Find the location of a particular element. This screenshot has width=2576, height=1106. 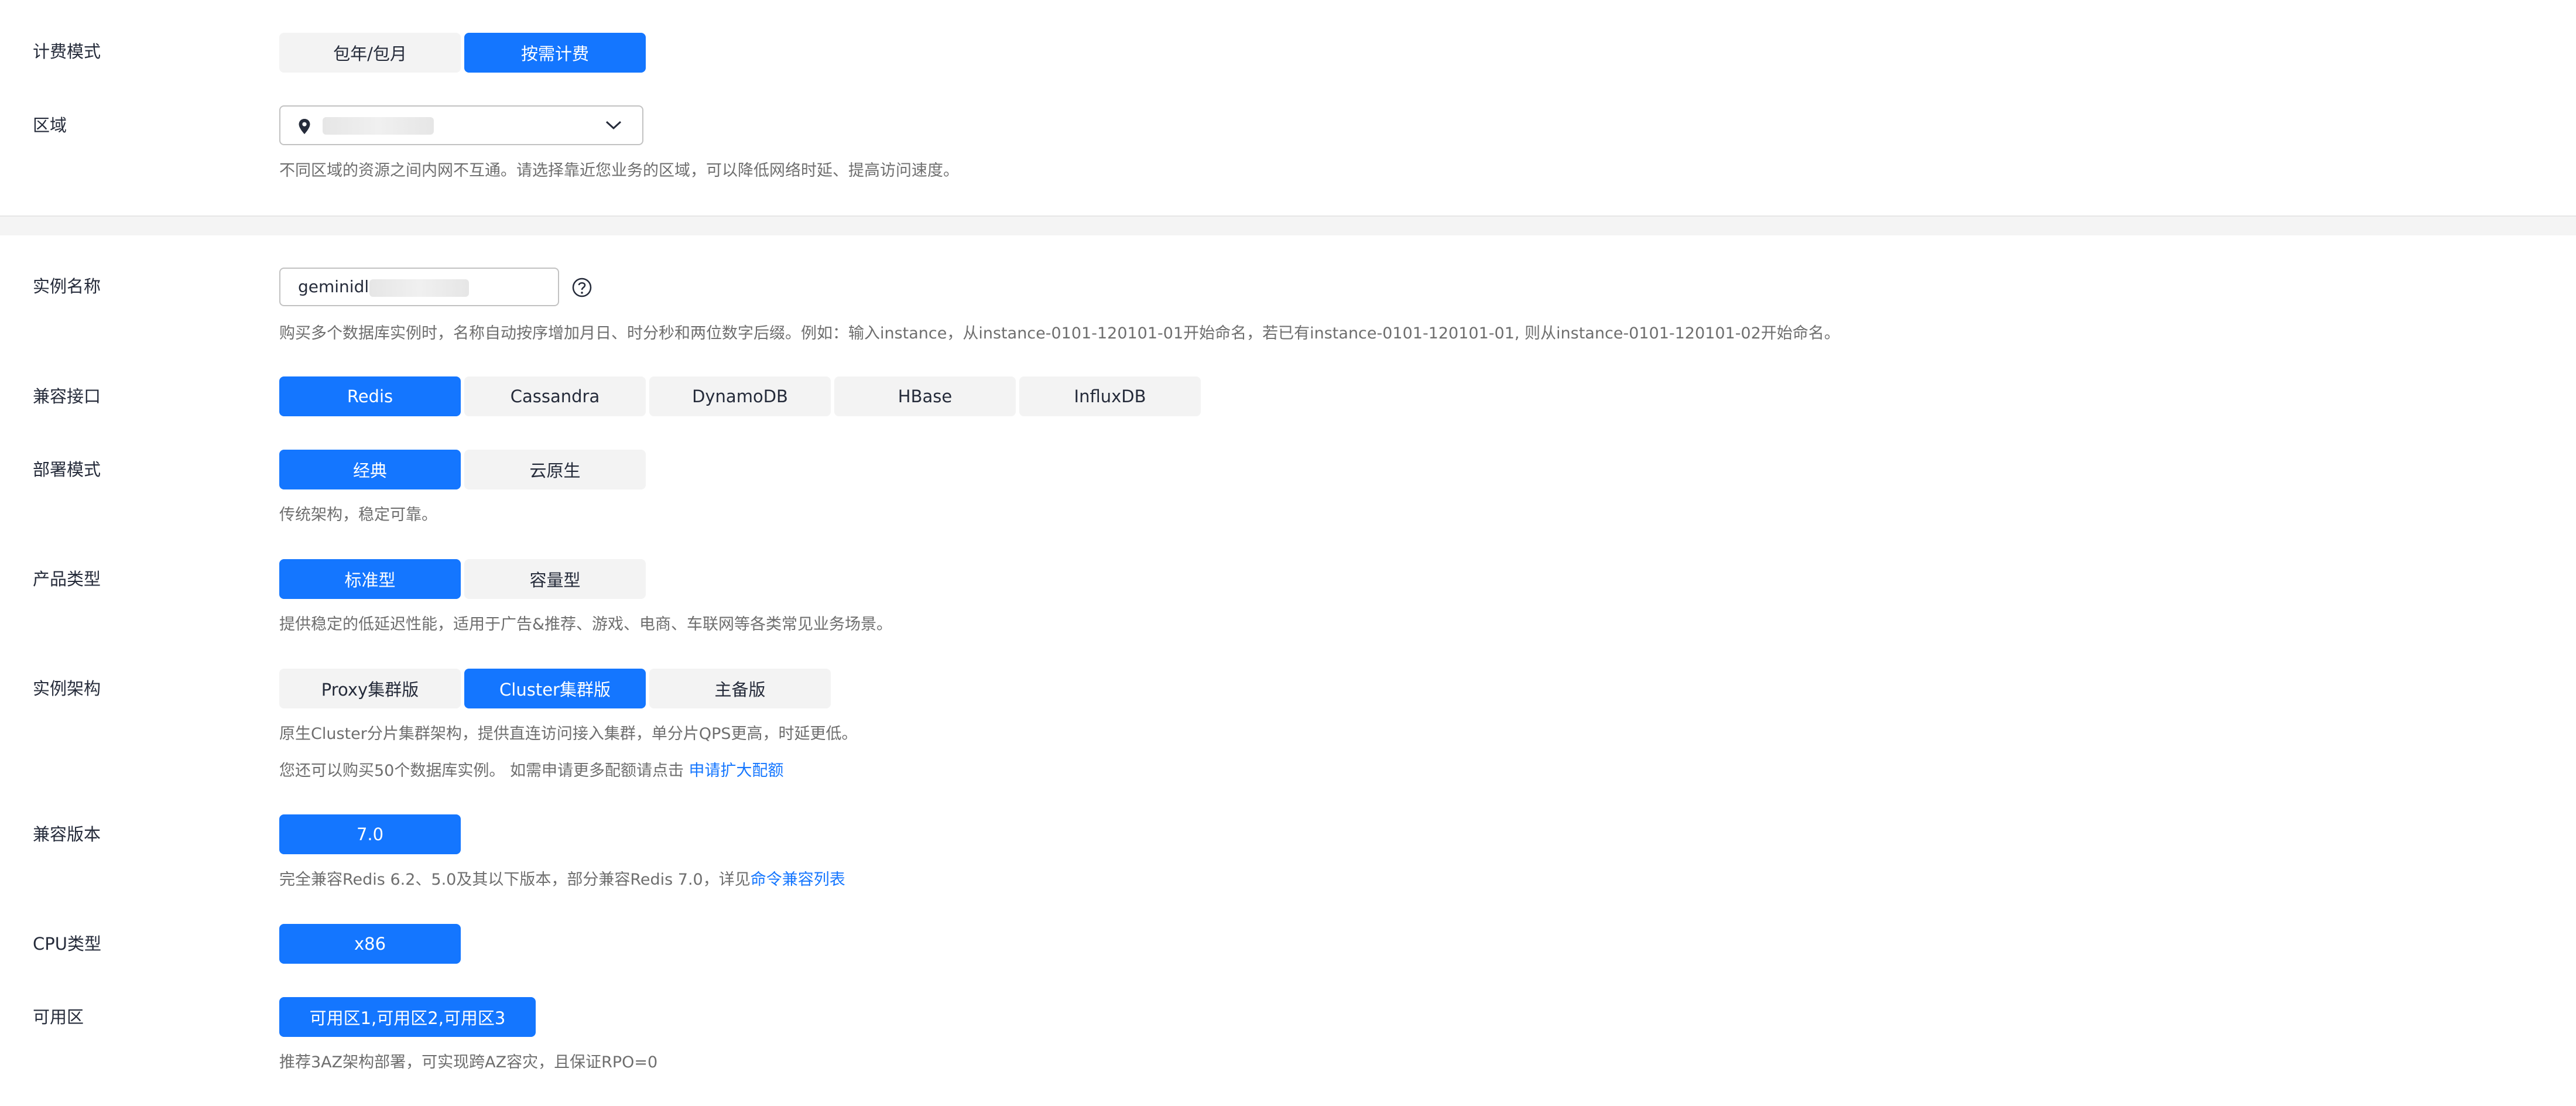

api-option-redis: Redis is located at coordinates (370, 396).